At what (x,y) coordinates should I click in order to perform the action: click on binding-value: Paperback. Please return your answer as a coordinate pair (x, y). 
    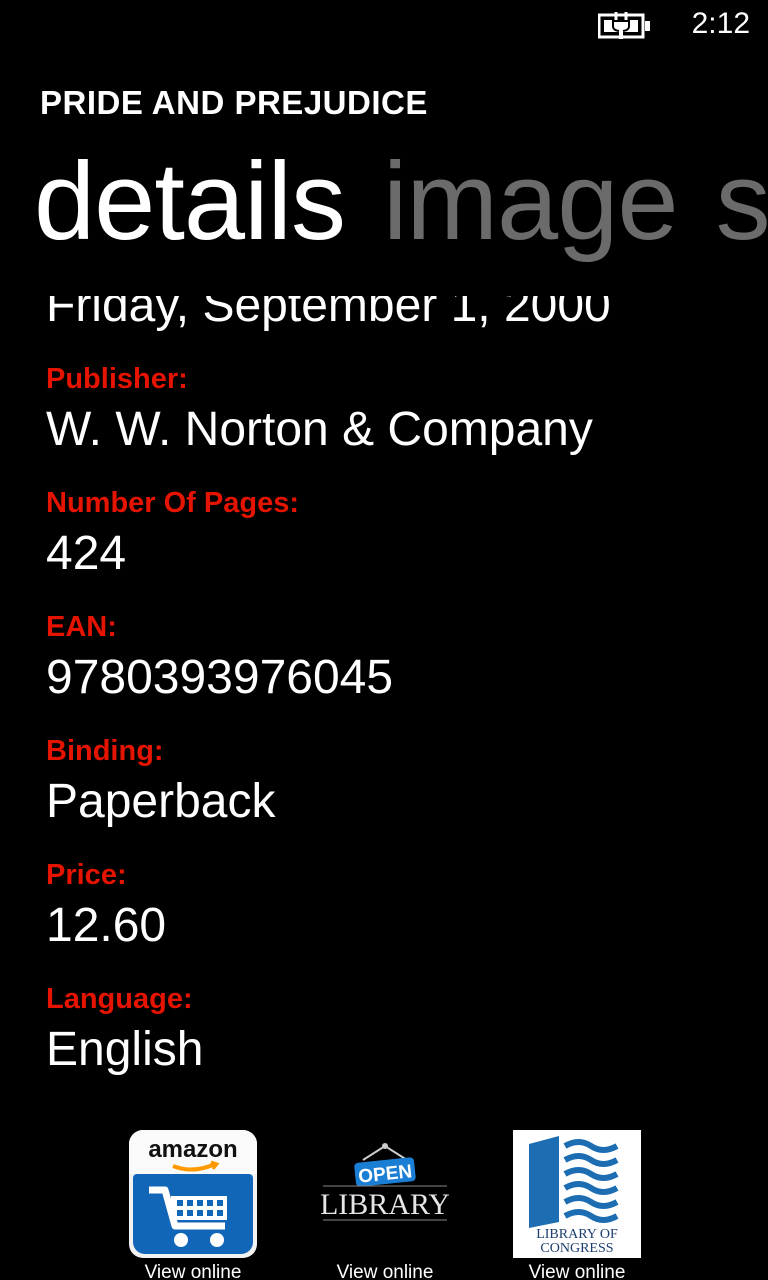
    Looking at the image, I should click on (161, 801).